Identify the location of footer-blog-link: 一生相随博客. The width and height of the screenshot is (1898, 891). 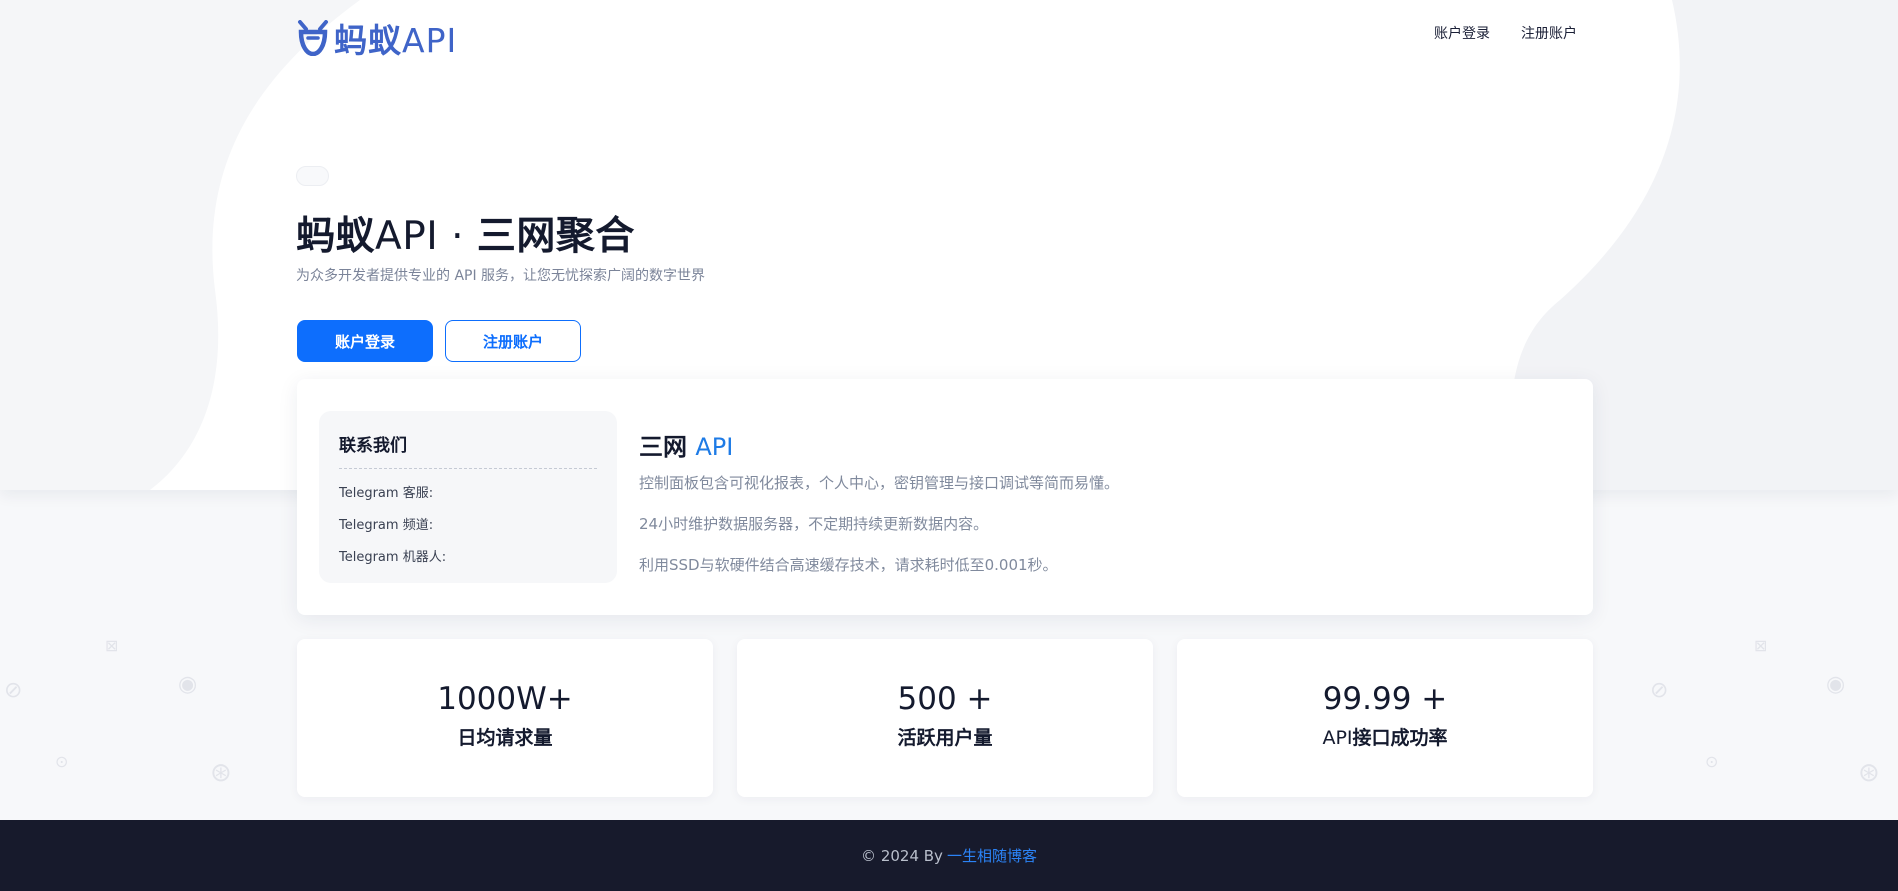
(992, 855).